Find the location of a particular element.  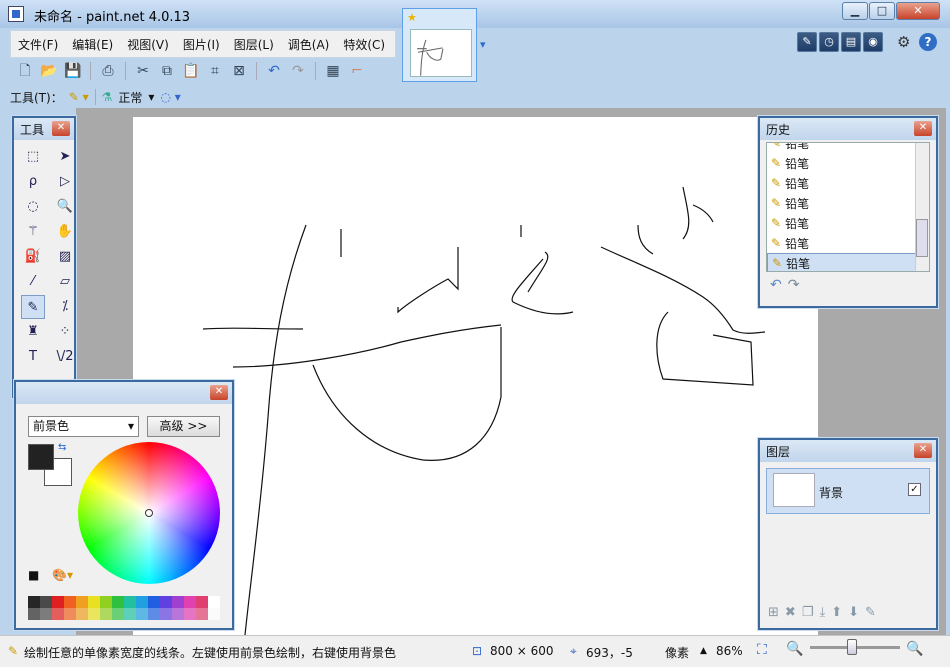

pencil-tool-dropdown-icon: ✎ ▾ is located at coordinates (79, 97).